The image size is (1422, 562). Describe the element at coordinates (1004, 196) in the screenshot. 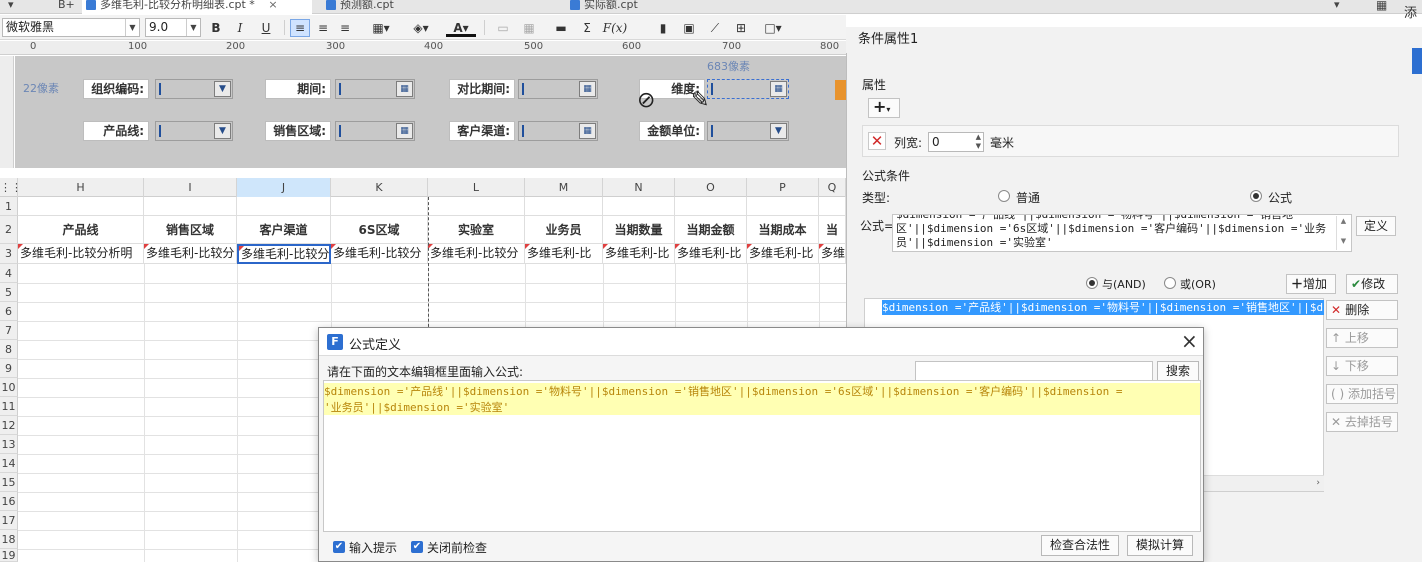

I see `type-normal-radio` at that location.